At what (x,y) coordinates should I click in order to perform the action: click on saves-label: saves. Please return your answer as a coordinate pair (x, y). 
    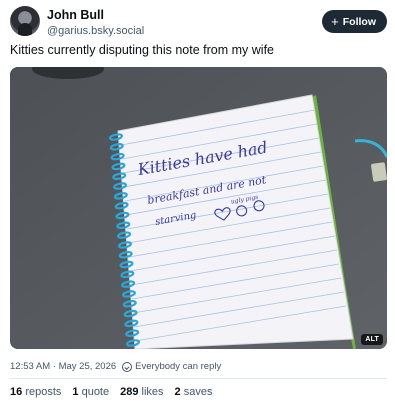
    Looking at the image, I should click on (198, 392).